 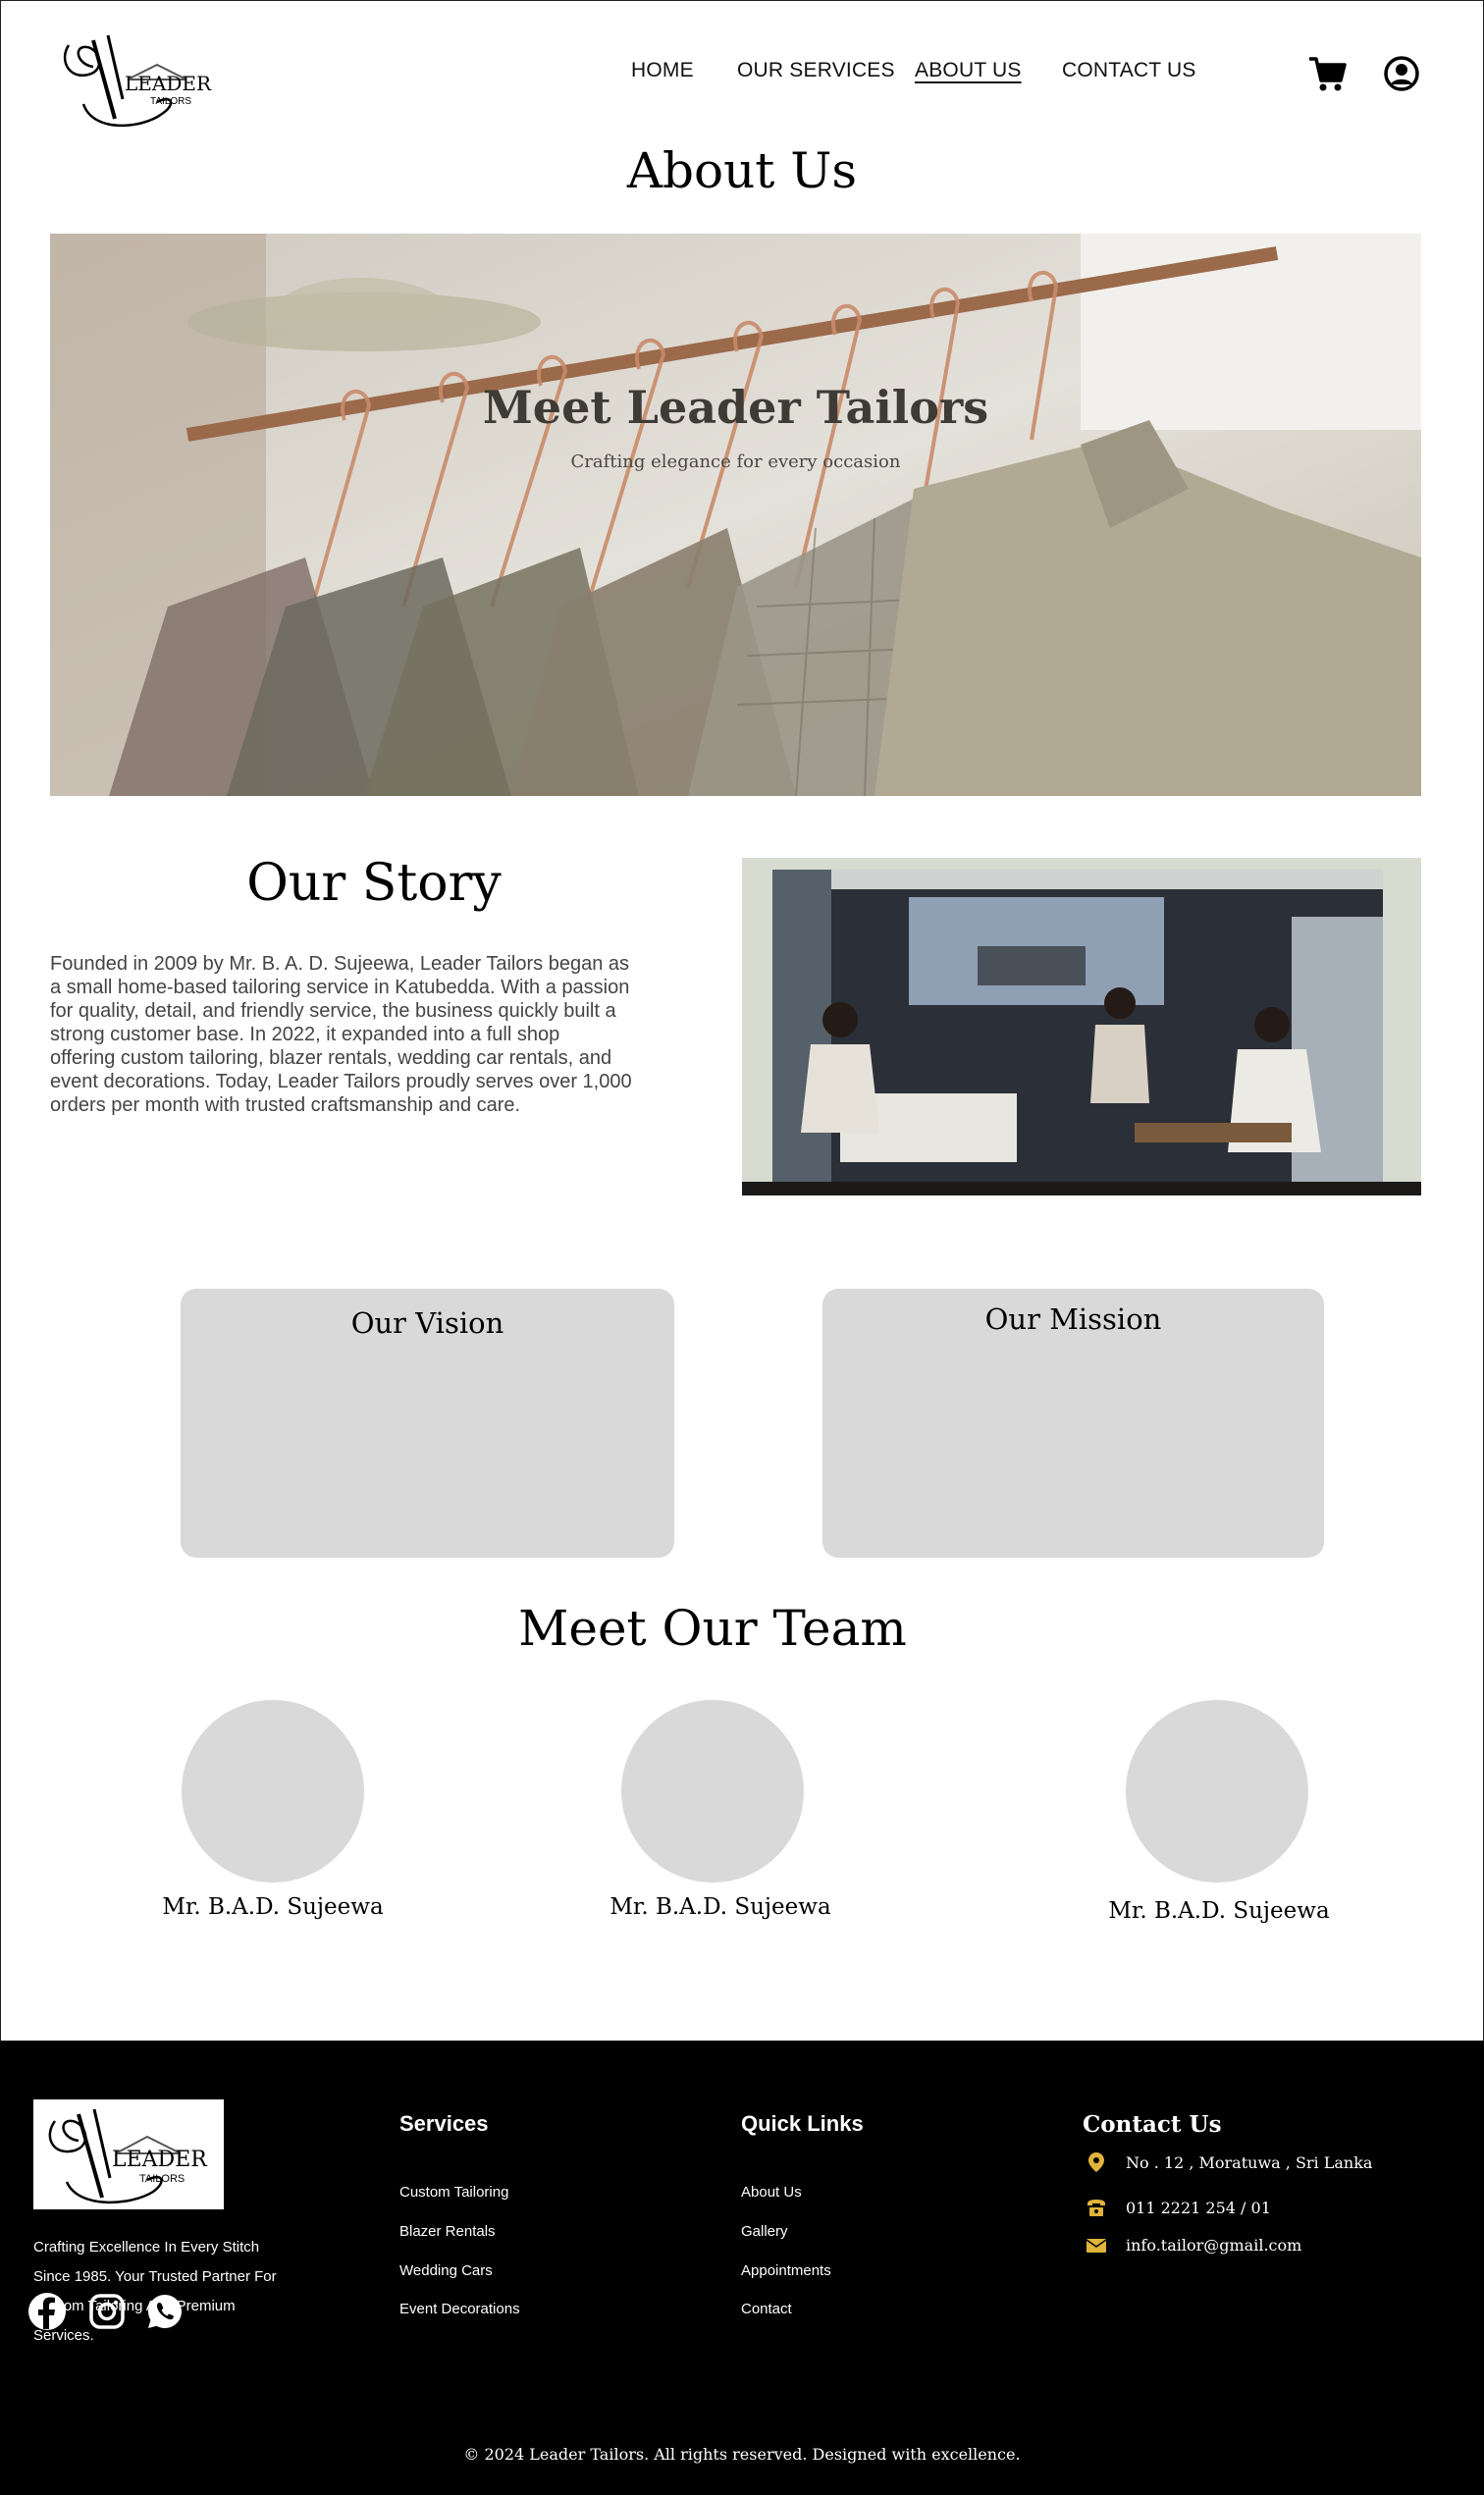 I want to click on logo-word: LEADER, so click(x=168, y=83).